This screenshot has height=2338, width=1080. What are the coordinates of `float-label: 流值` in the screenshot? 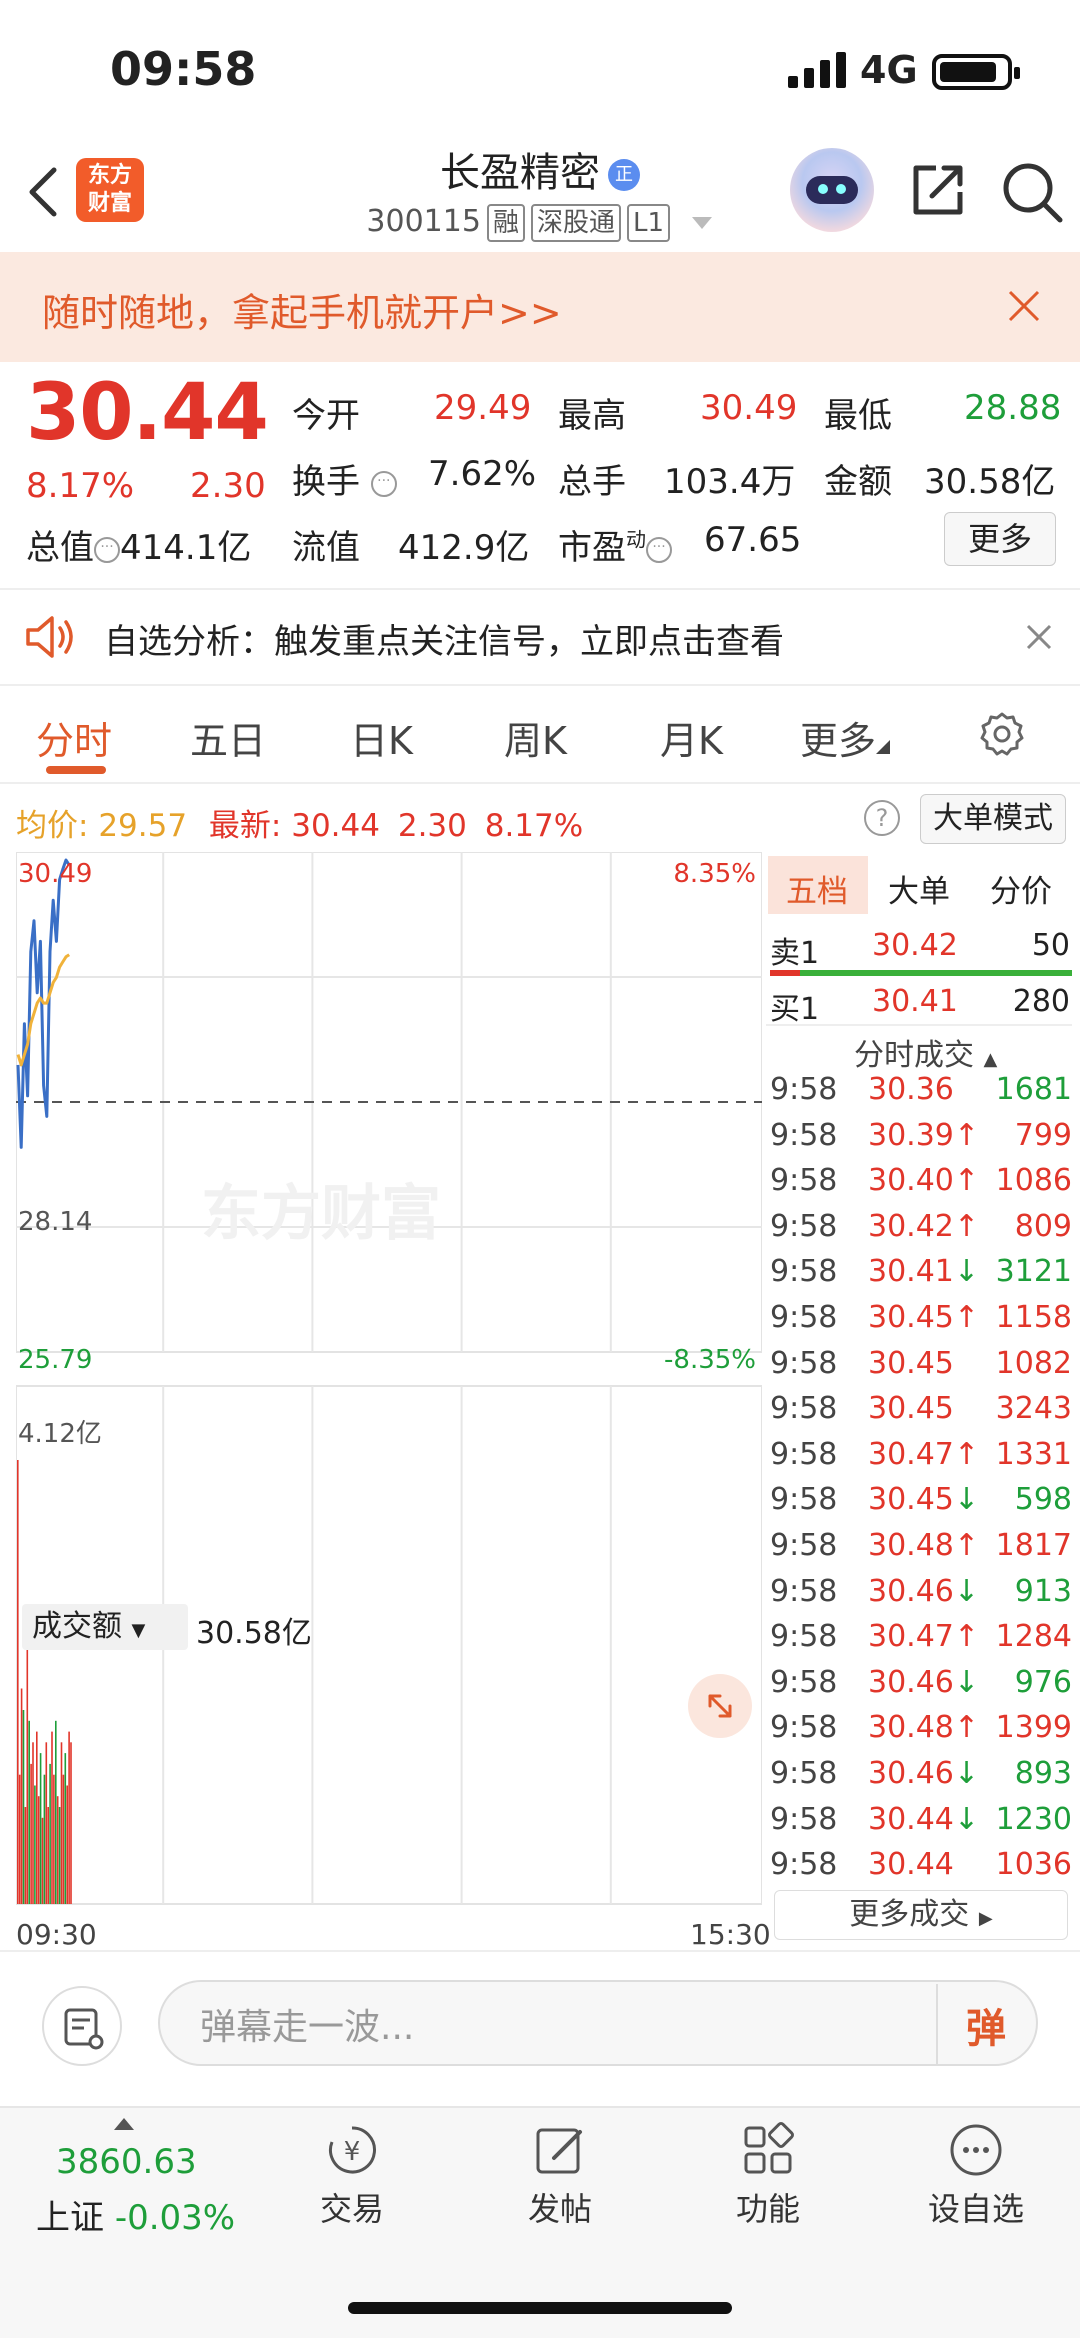 It's located at (326, 548).